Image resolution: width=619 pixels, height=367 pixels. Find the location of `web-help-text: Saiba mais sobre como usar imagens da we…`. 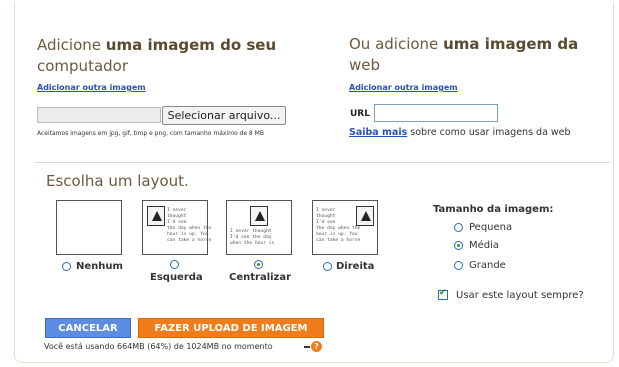

web-help-text: Saiba mais sobre como usar imagens da we… is located at coordinates (460, 132).